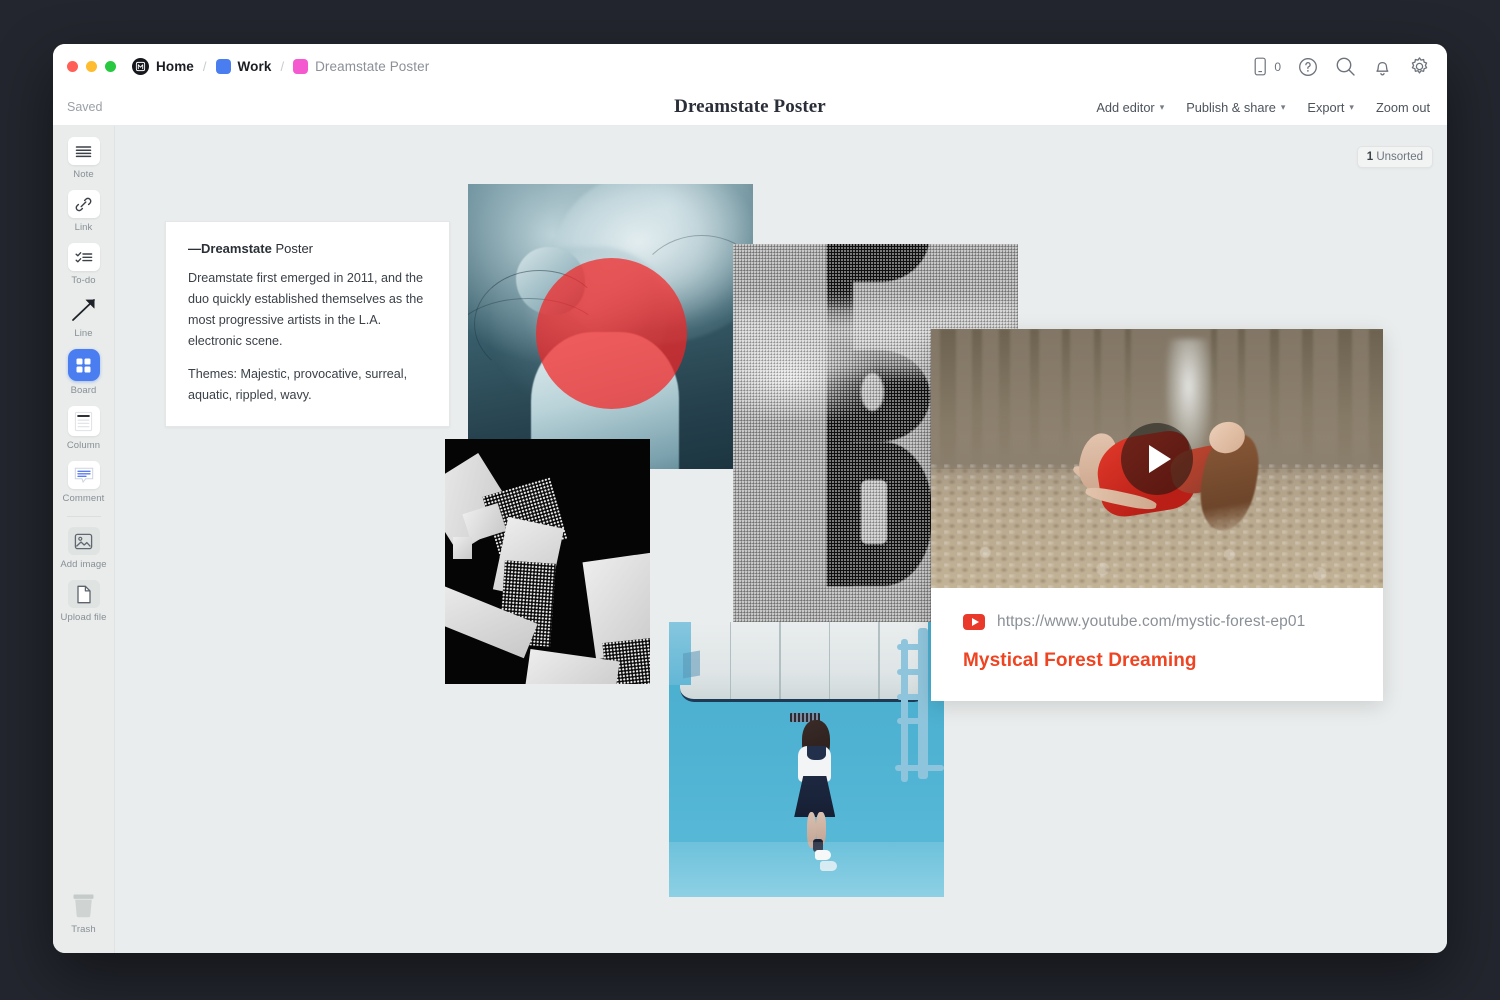 Image resolution: width=1500 pixels, height=1000 pixels. I want to click on sidebar-item-note: Note, so click(84, 158).